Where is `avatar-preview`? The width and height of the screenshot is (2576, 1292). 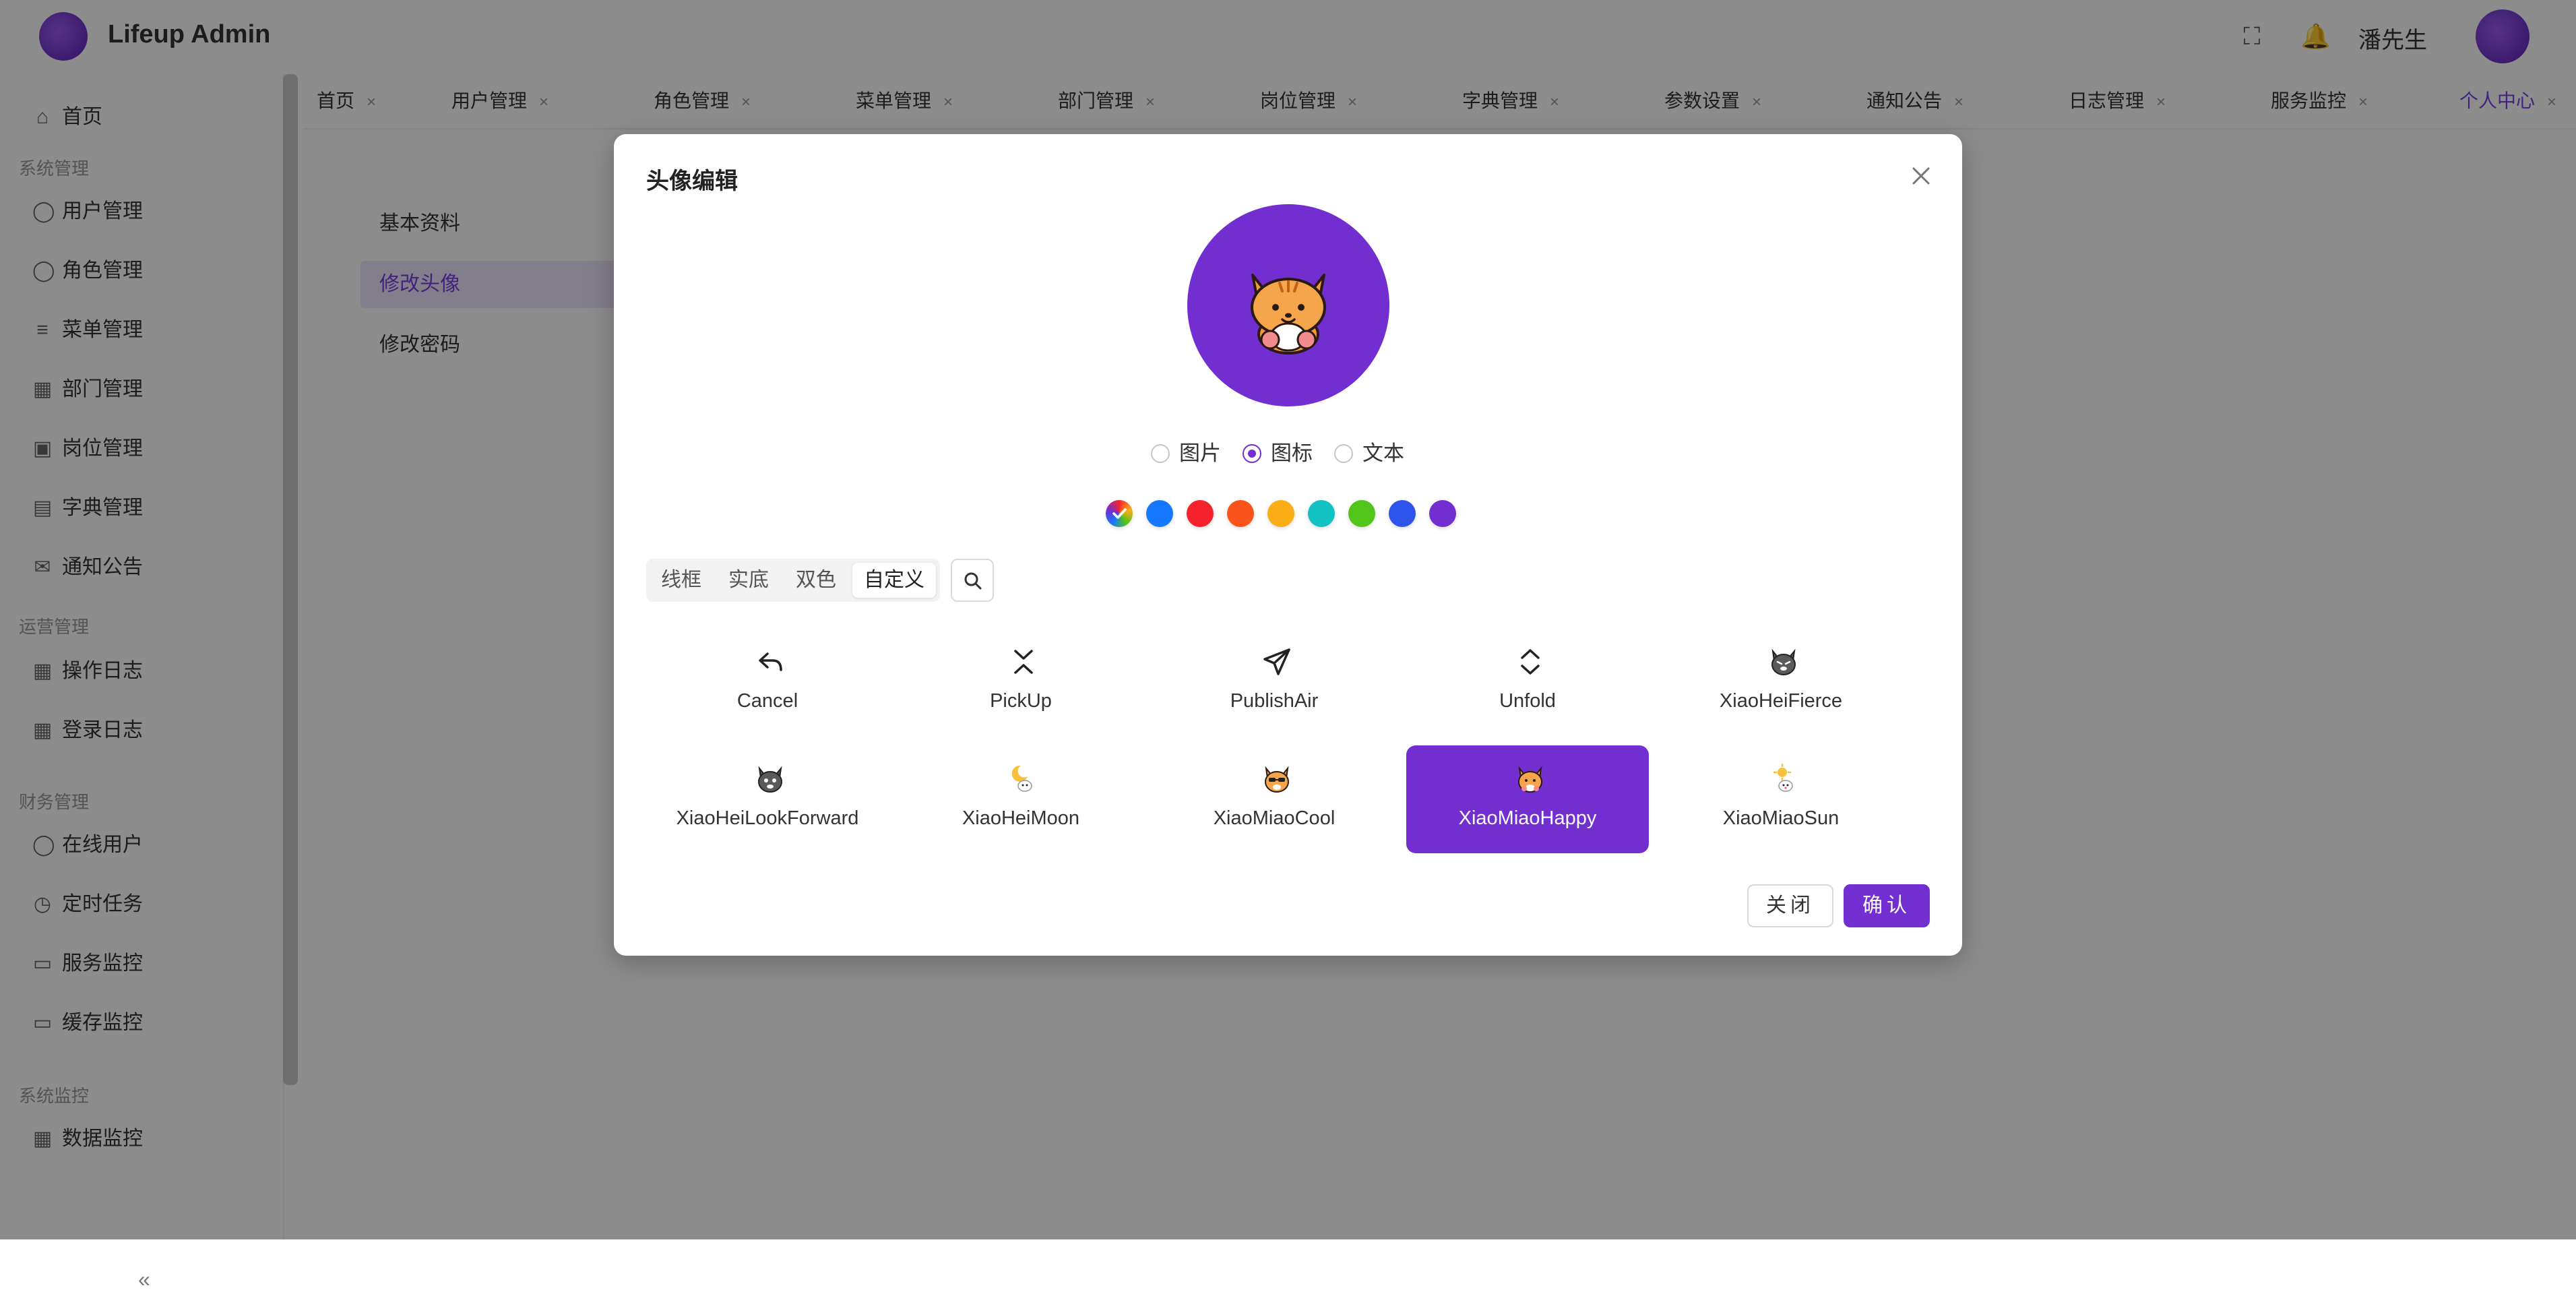 avatar-preview is located at coordinates (1288, 305).